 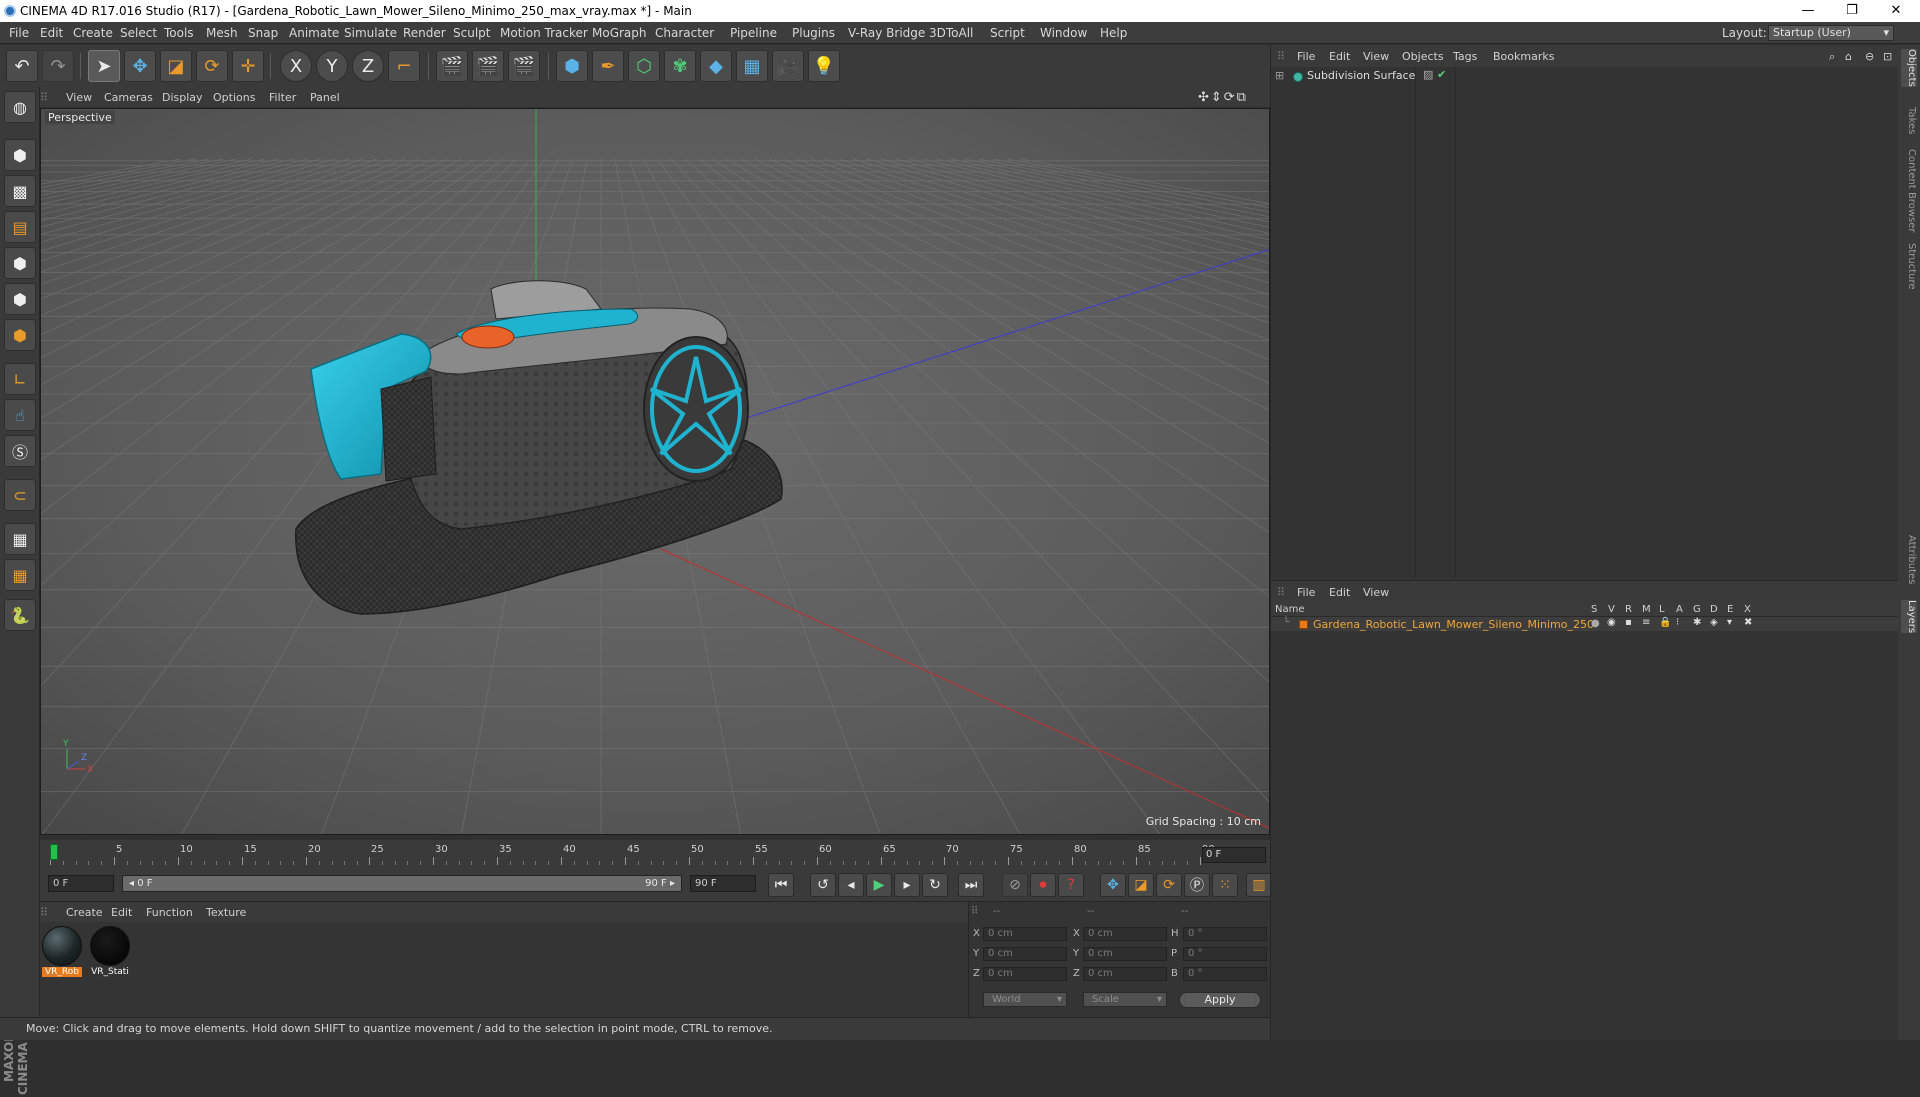 I want to click on add-array-button: ✾, so click(x=680, y=66).